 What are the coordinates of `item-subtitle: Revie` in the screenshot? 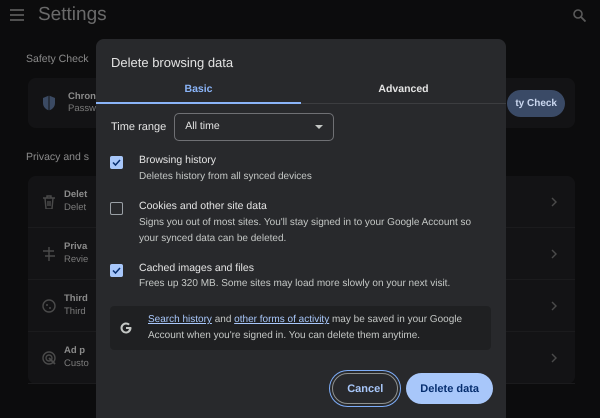 It's located at (76, 260).